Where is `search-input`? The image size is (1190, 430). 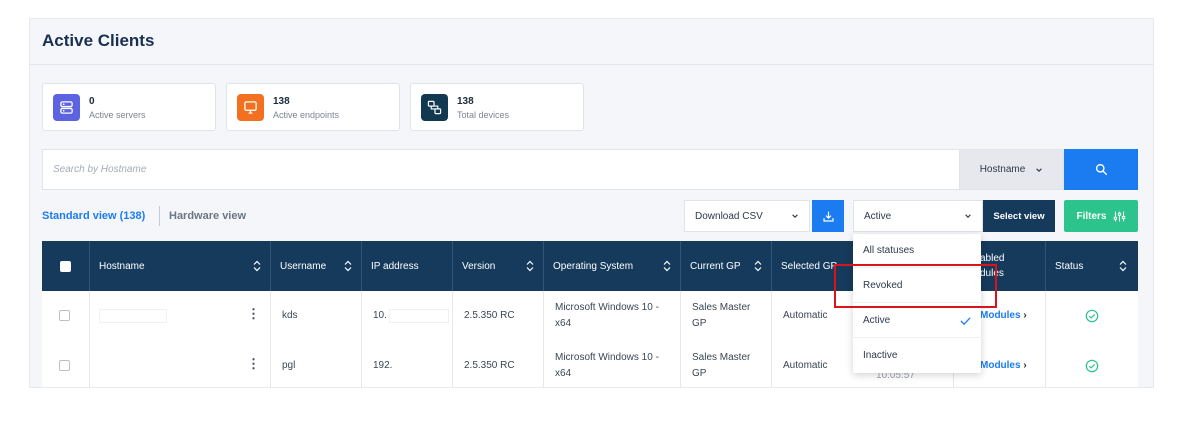 search-input is located at coordinates (501, 169).